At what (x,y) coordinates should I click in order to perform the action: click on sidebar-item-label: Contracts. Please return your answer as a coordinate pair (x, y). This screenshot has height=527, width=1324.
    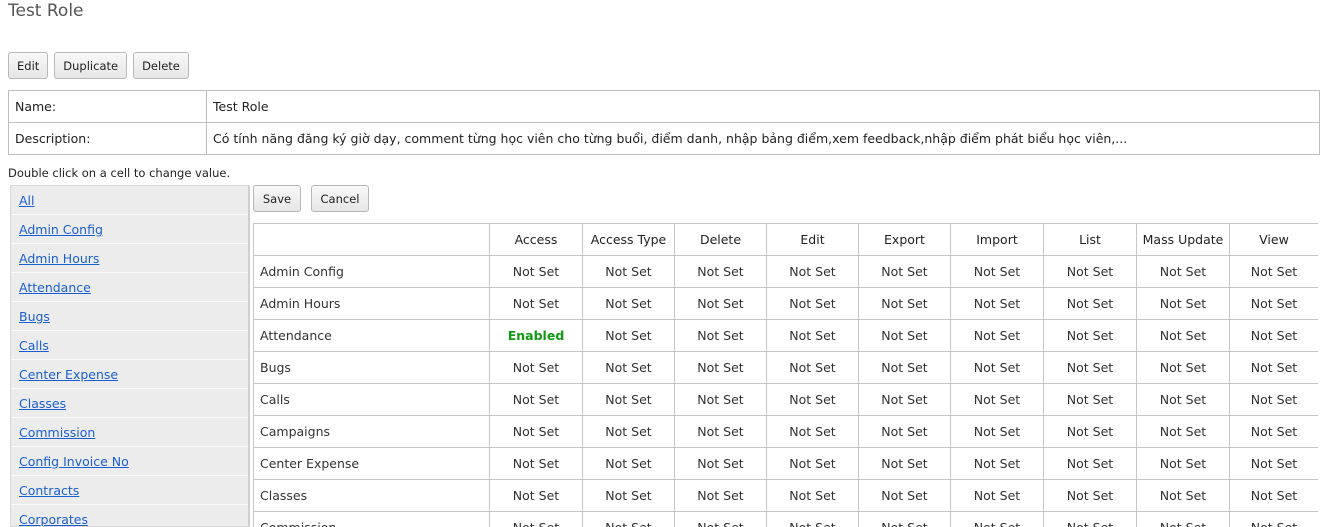
    Looking at the image, I should click on (49, 490).